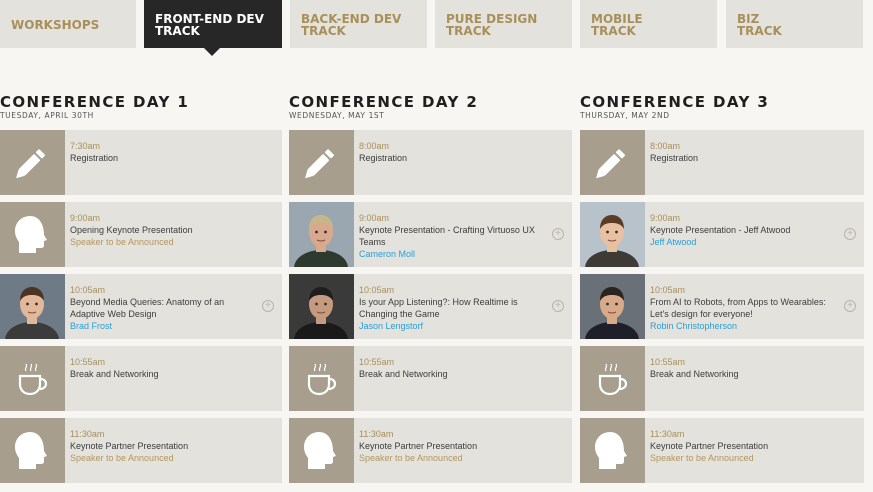 The height and width of the screenshot is (492, 873). I want to click on tab-workshops: WORKSHOPS, so click(68, 24).